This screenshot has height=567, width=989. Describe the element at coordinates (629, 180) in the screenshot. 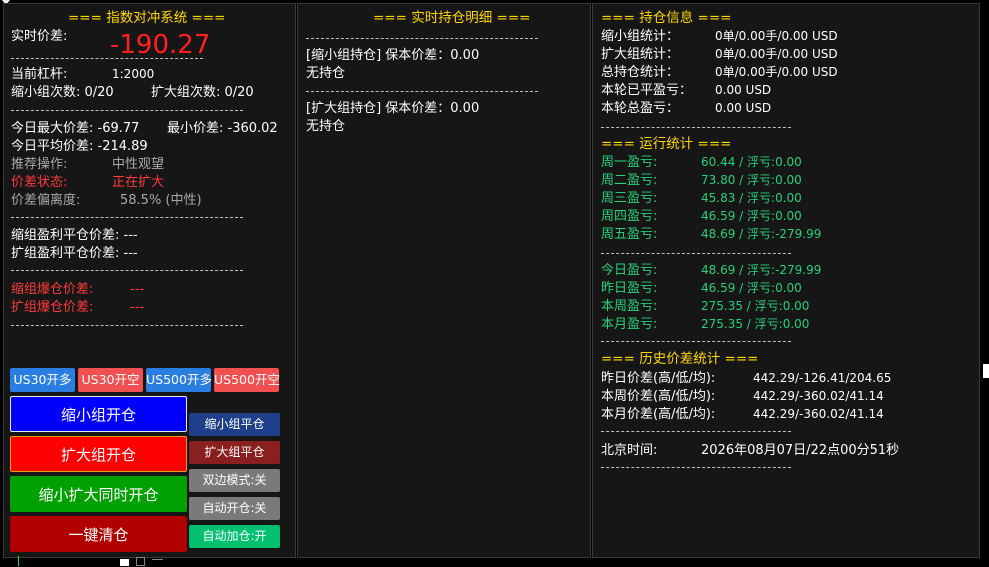

I see `weekday-row-label: 周二盈亏:` at that location.